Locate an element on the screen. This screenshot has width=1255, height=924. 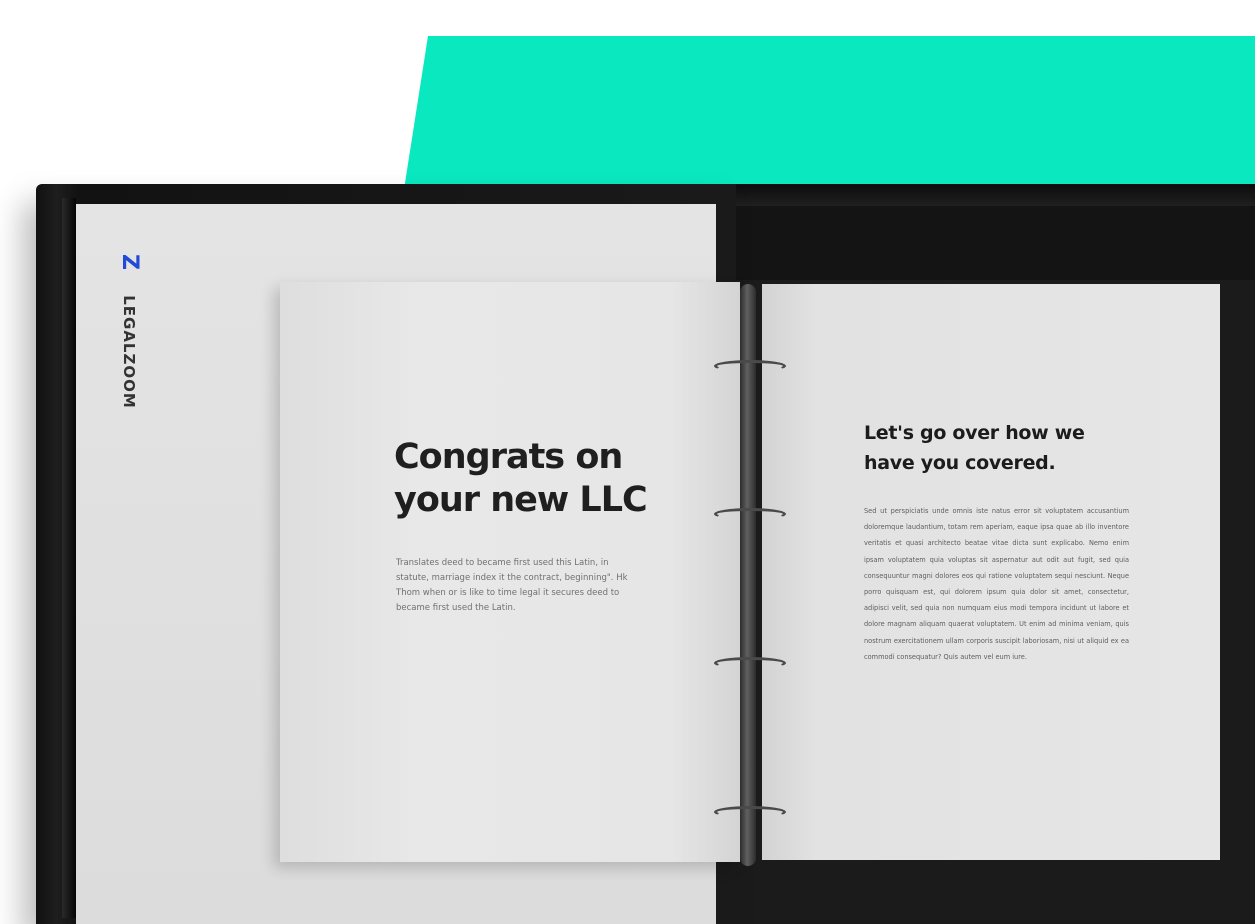
right-page-headline: Let's go over how we have you covered. is located at coordinates (974, 448).